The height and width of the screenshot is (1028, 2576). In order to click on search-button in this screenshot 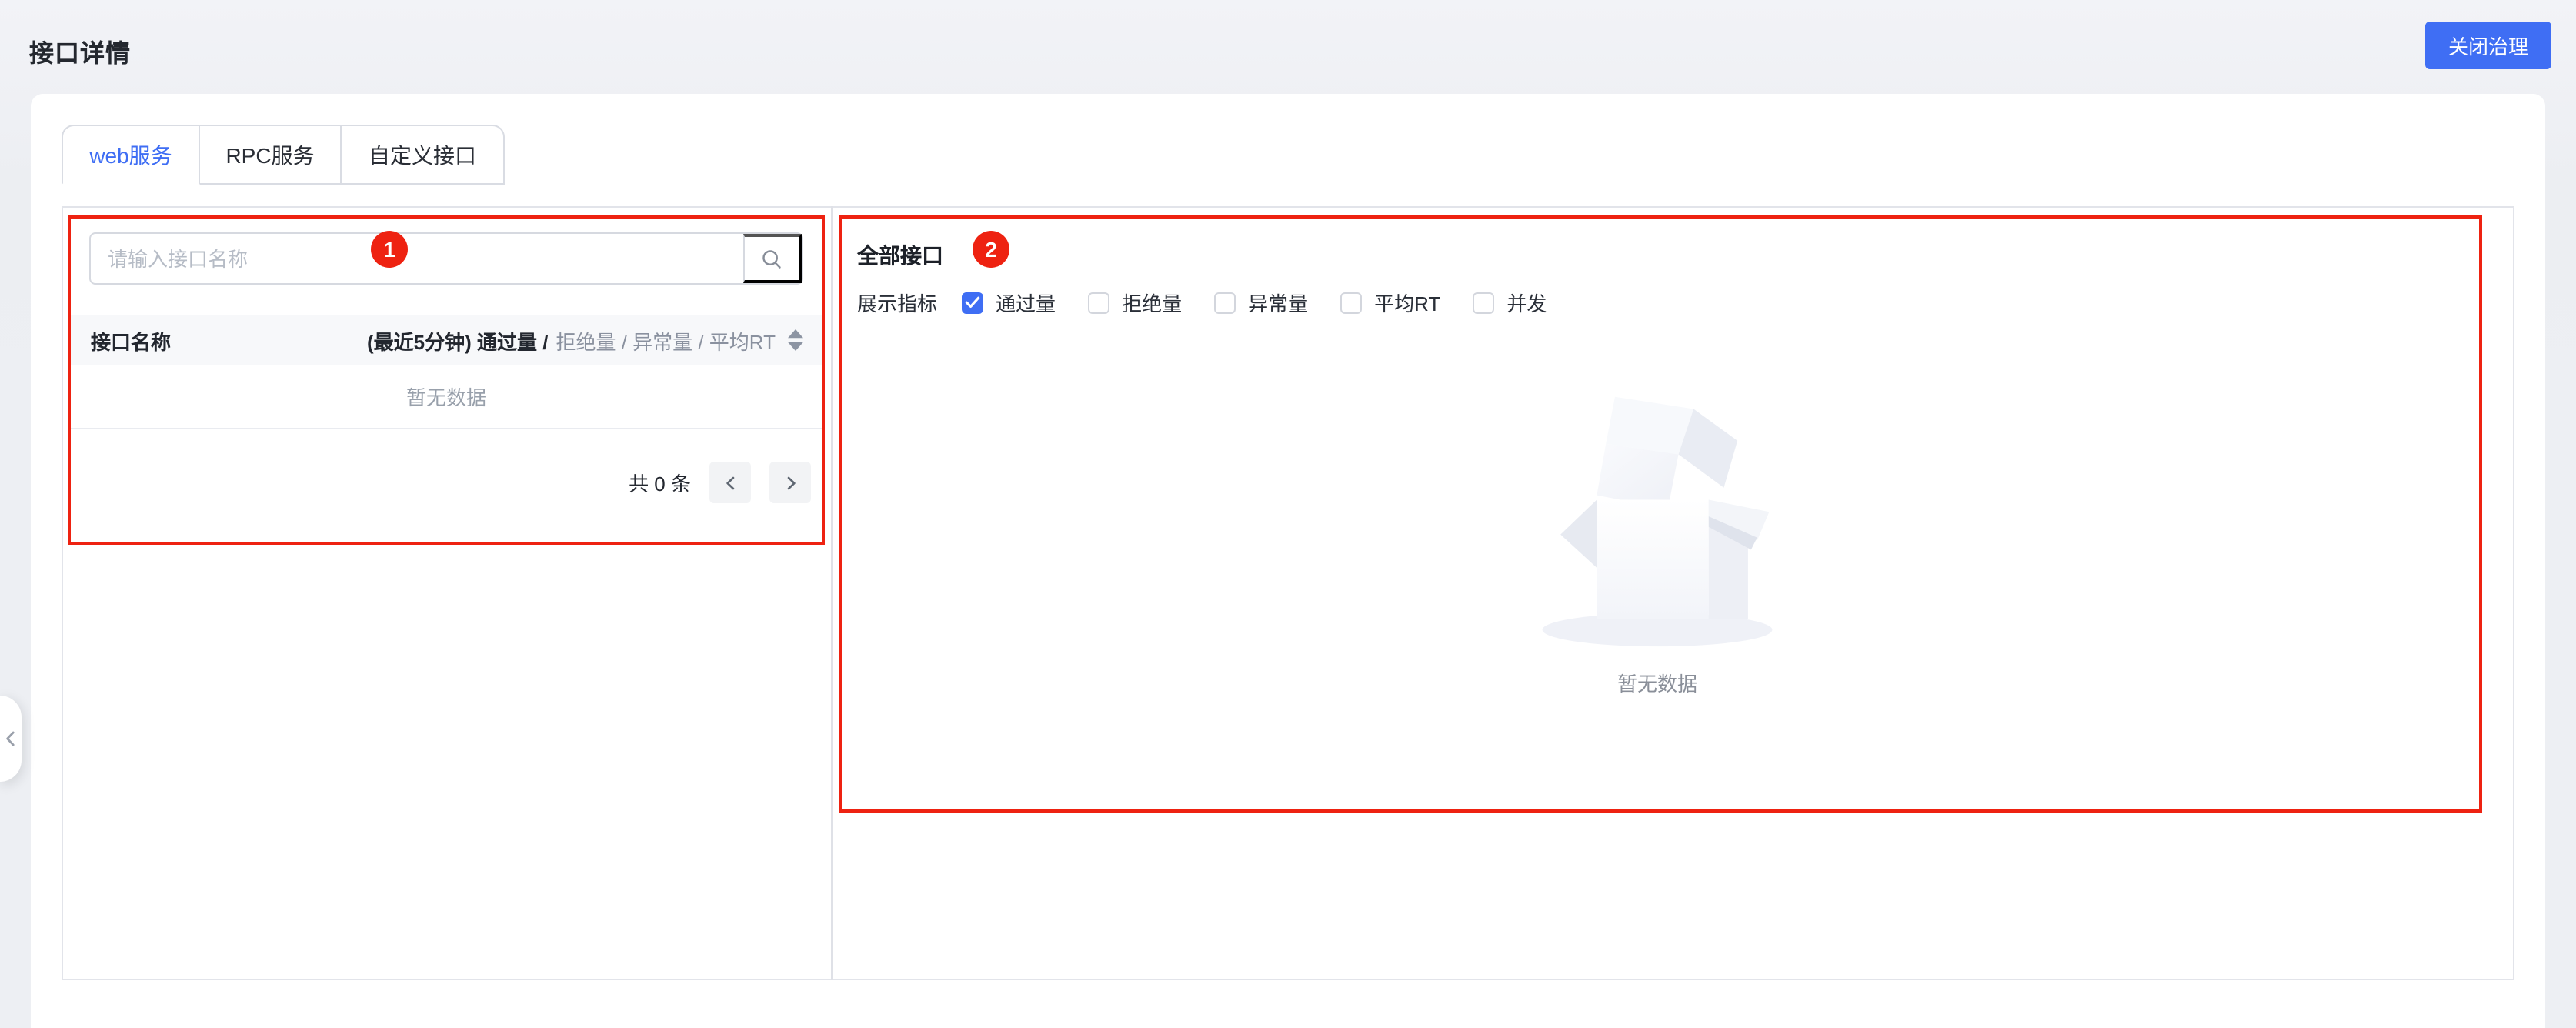, I will do `click(773, 258)`.